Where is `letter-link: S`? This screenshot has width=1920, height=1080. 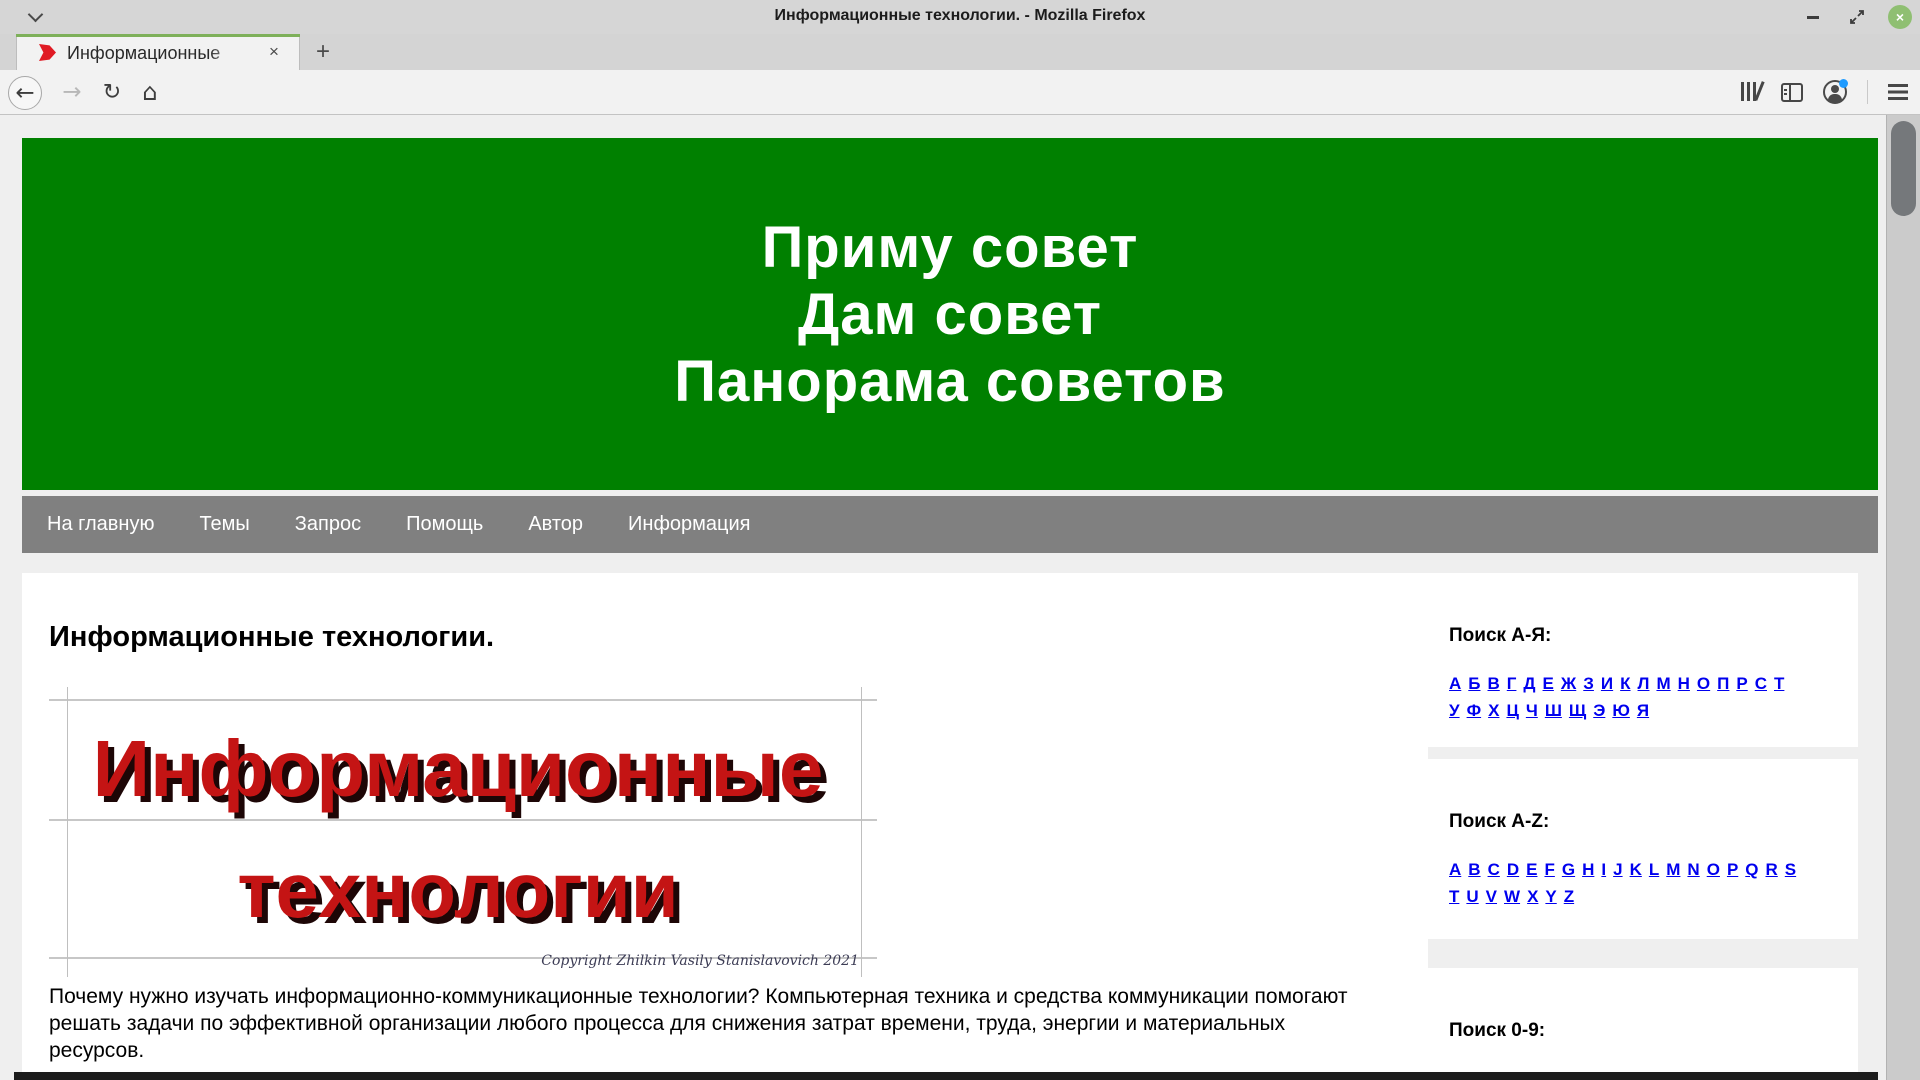 letter-link: S is located at coordinates (1790, 869).